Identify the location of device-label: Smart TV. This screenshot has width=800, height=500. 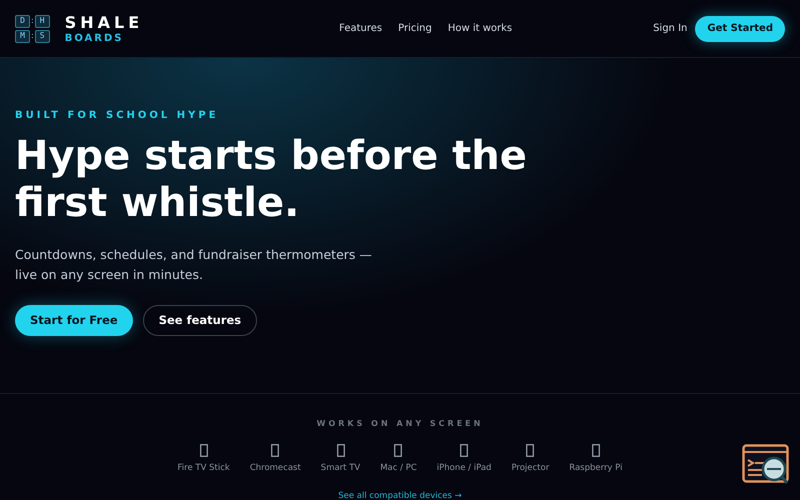
(340, 468).